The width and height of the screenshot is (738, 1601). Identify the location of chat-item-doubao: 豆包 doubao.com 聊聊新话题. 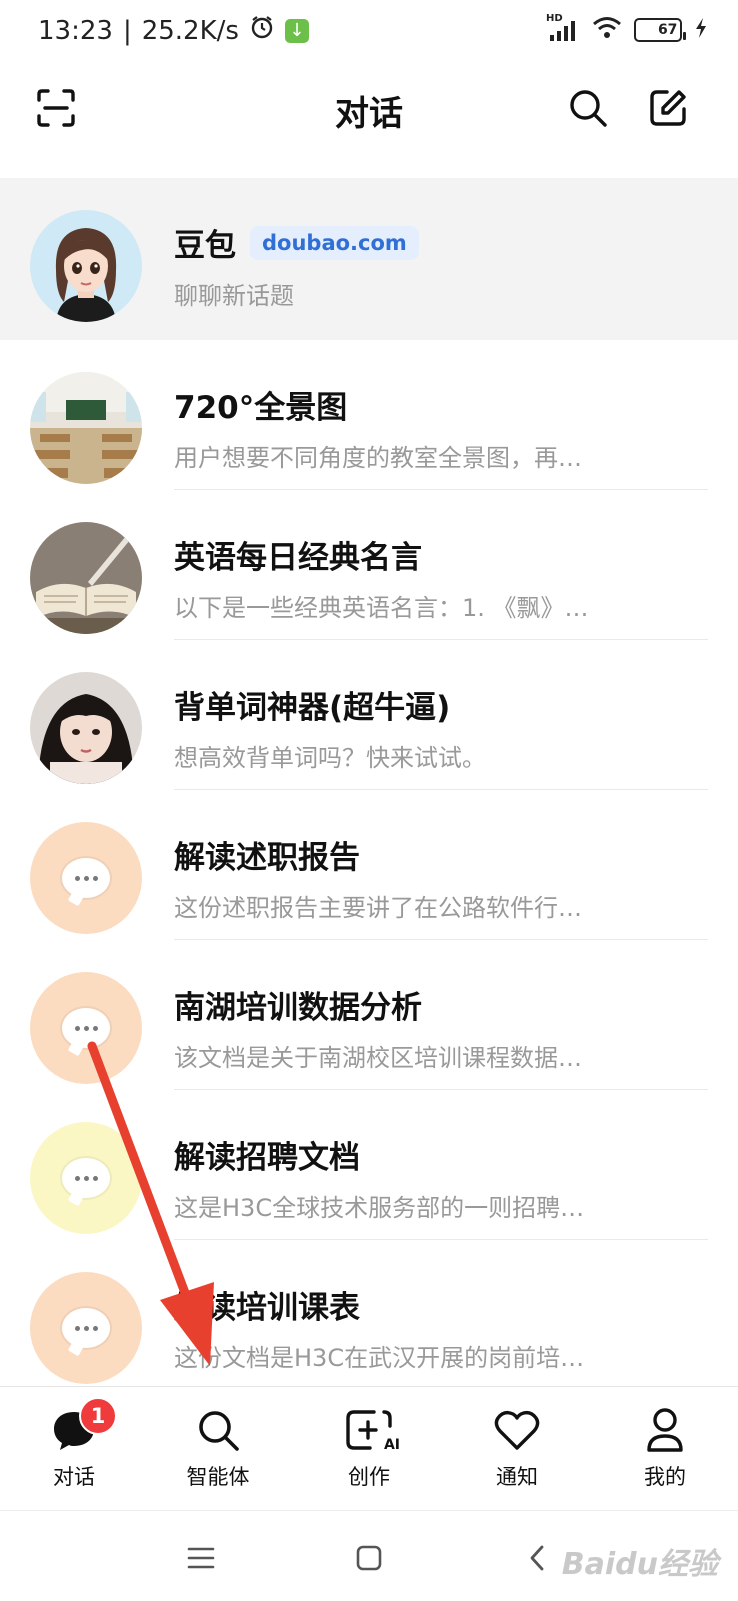
(369, 259).